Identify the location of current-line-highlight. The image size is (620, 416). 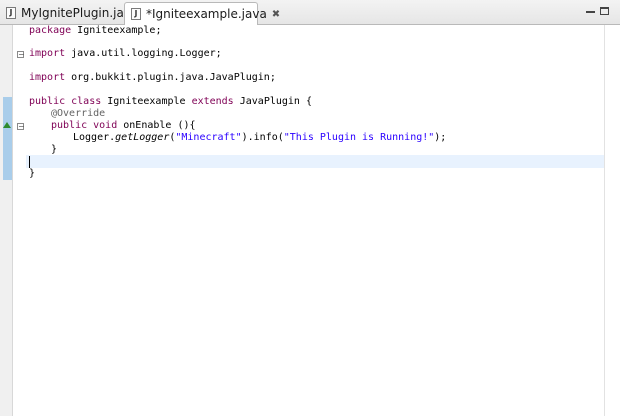
(315, 161).